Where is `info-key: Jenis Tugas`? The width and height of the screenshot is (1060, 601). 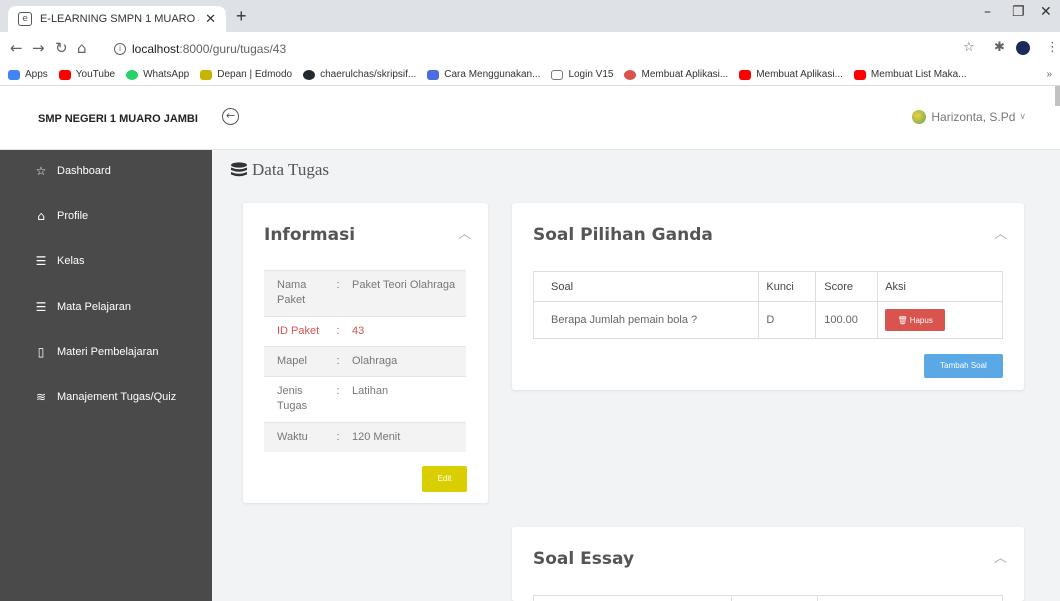
info-key: Jenis Tugas is located at coordinates (292, 398).